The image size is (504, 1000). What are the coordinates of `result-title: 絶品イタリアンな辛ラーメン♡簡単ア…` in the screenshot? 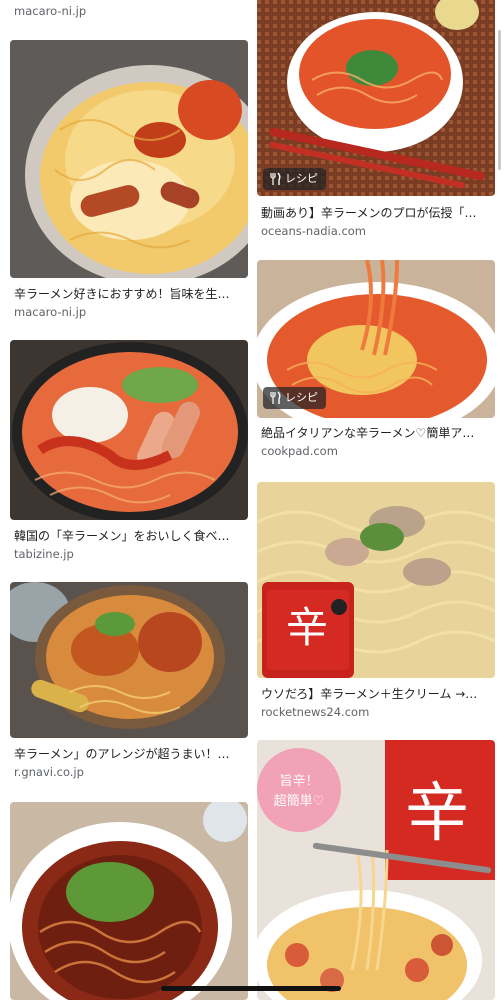 It's located at (368, 433).